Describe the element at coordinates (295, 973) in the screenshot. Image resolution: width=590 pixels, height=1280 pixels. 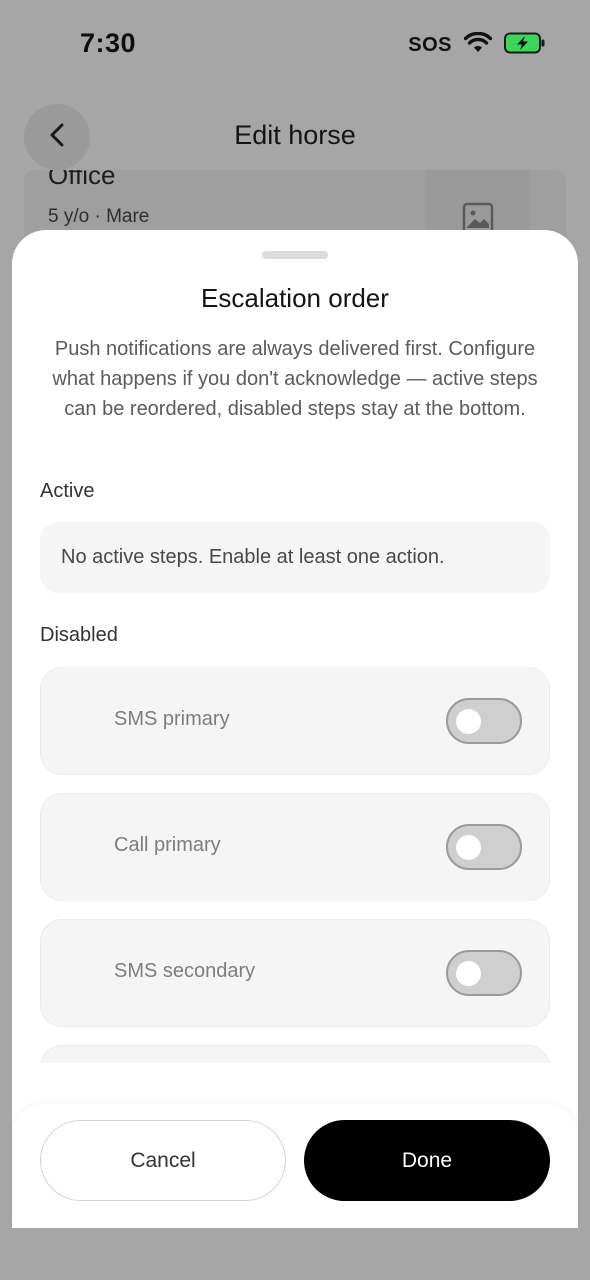
I see `step-row-sms-secondary: SMS secondary` at that location.